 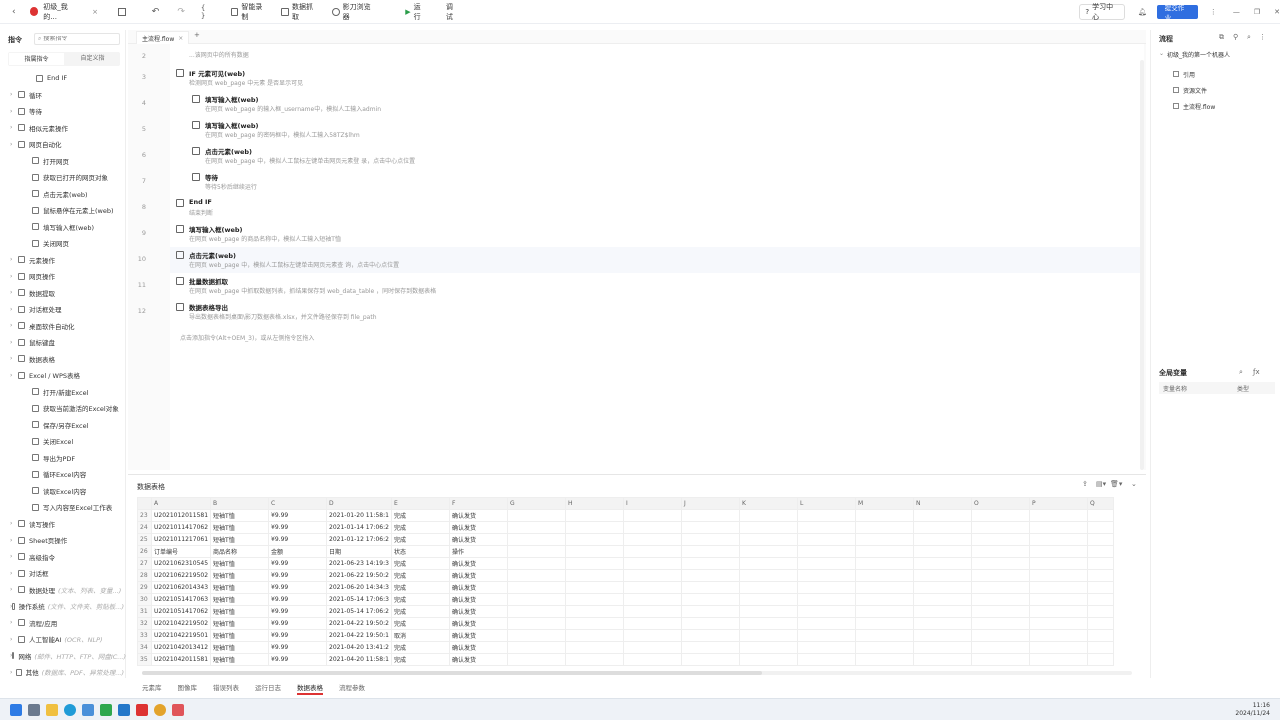 I want to click on grid-cell: U2021051417062, so click(x=181, y=611).